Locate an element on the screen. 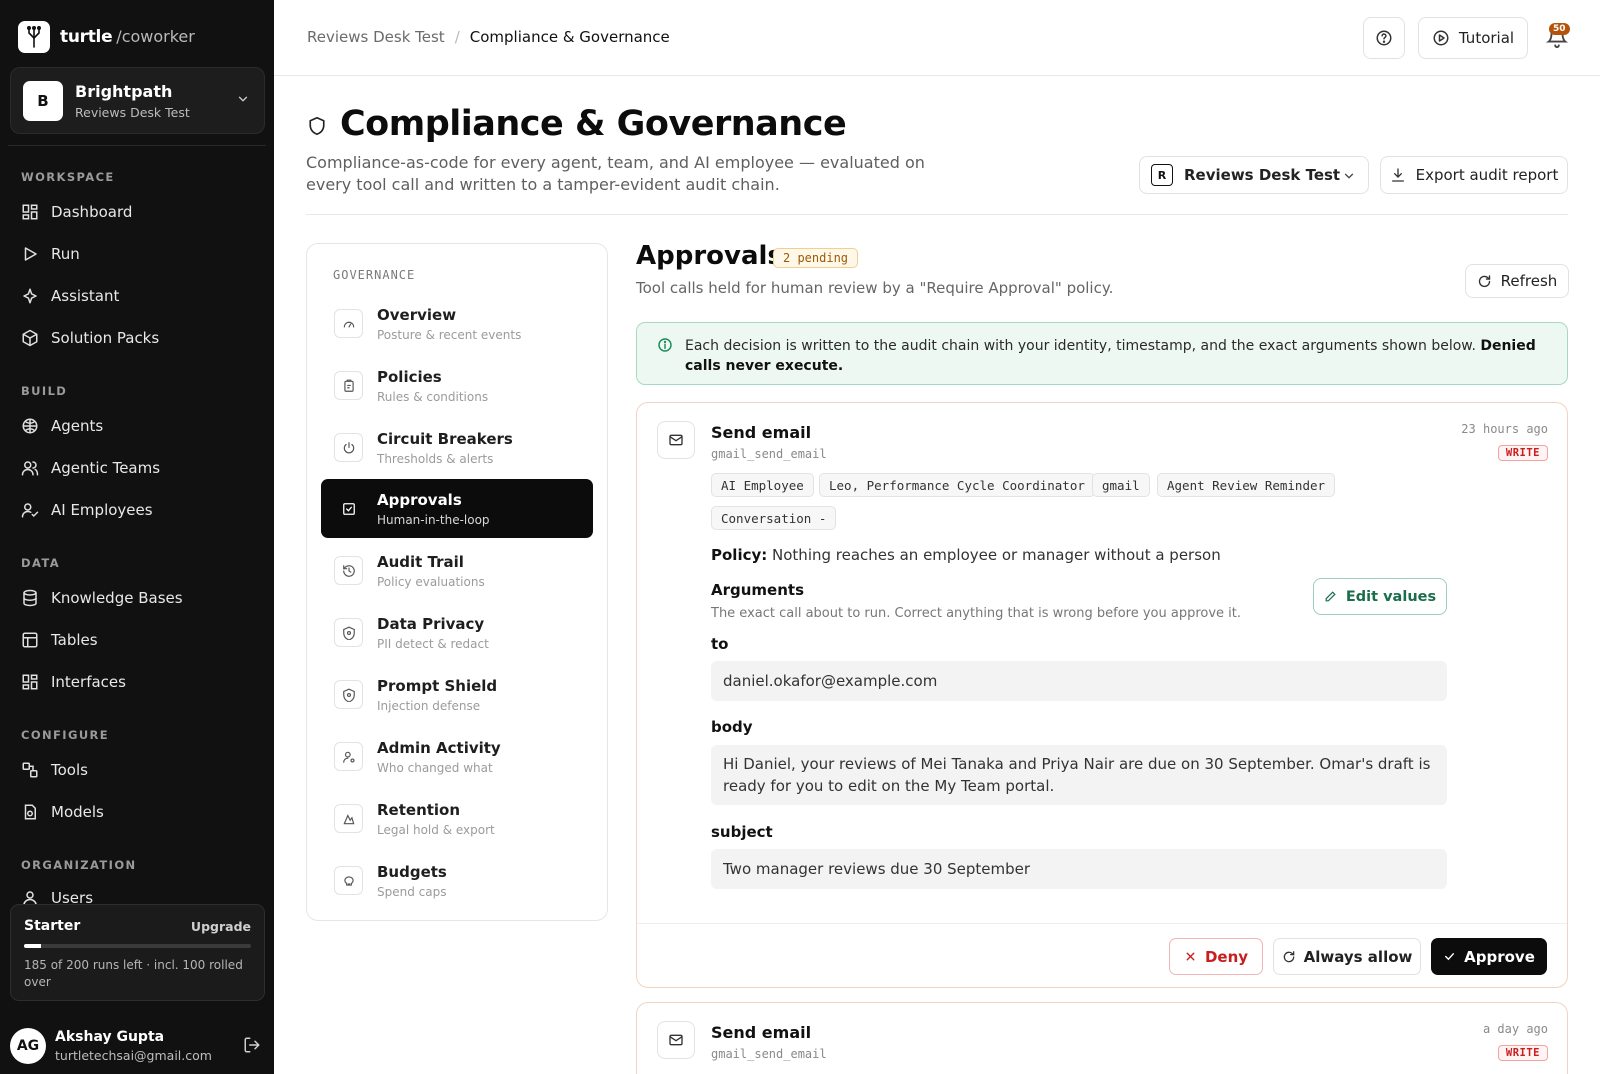 The height and width of the screenshot is (1074, 1600). sidebar-item-models: Models is located at coordinates (62, 812).